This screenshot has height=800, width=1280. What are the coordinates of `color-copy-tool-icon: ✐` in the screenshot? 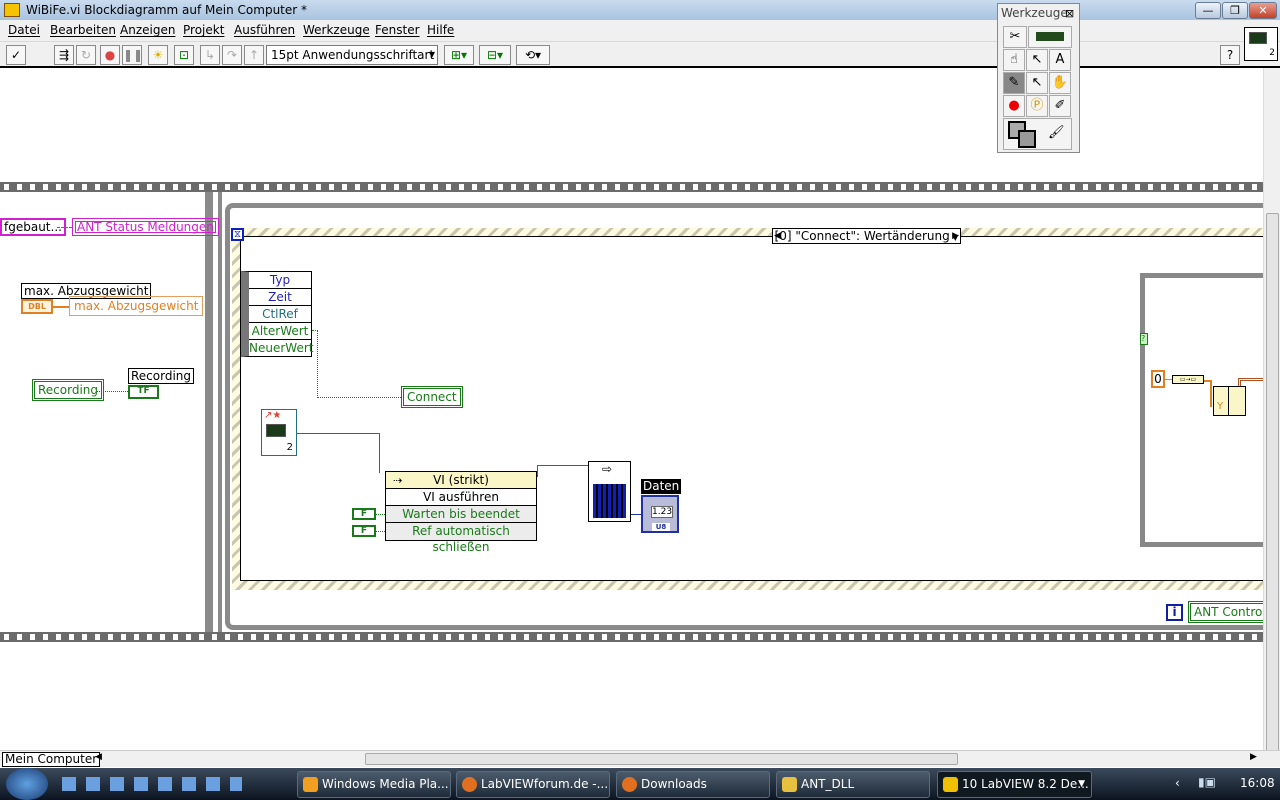 It's located at (1060, 106).